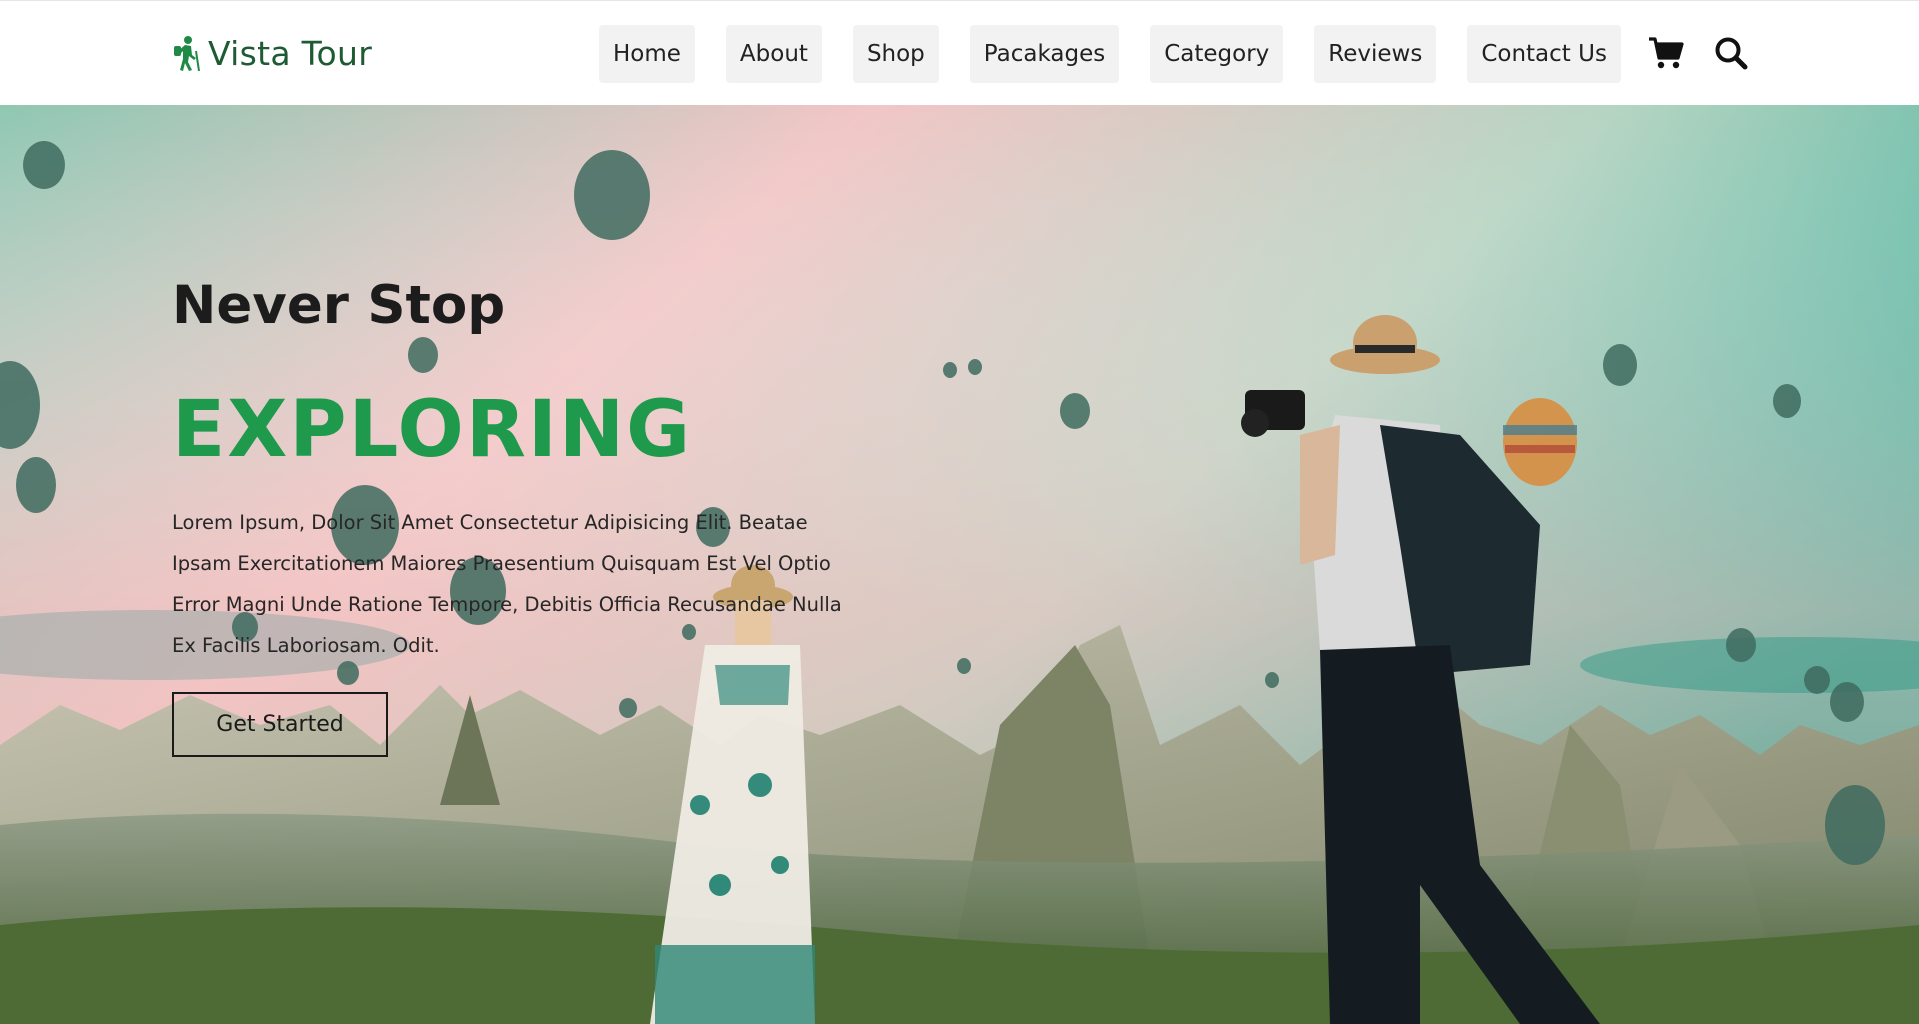  I want to click on nav-item-category: Category, so click(1217, 54).